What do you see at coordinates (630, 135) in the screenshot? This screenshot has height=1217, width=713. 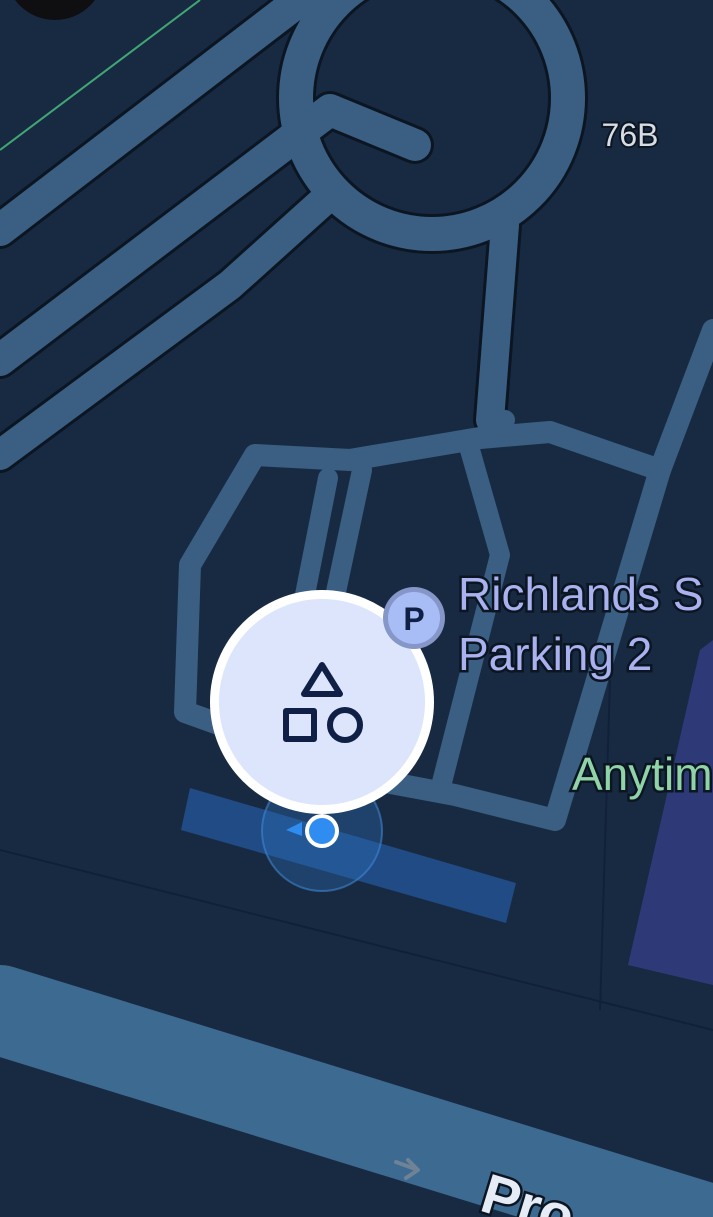 I see `address-label: 76B` at bounding box center [630, 135].